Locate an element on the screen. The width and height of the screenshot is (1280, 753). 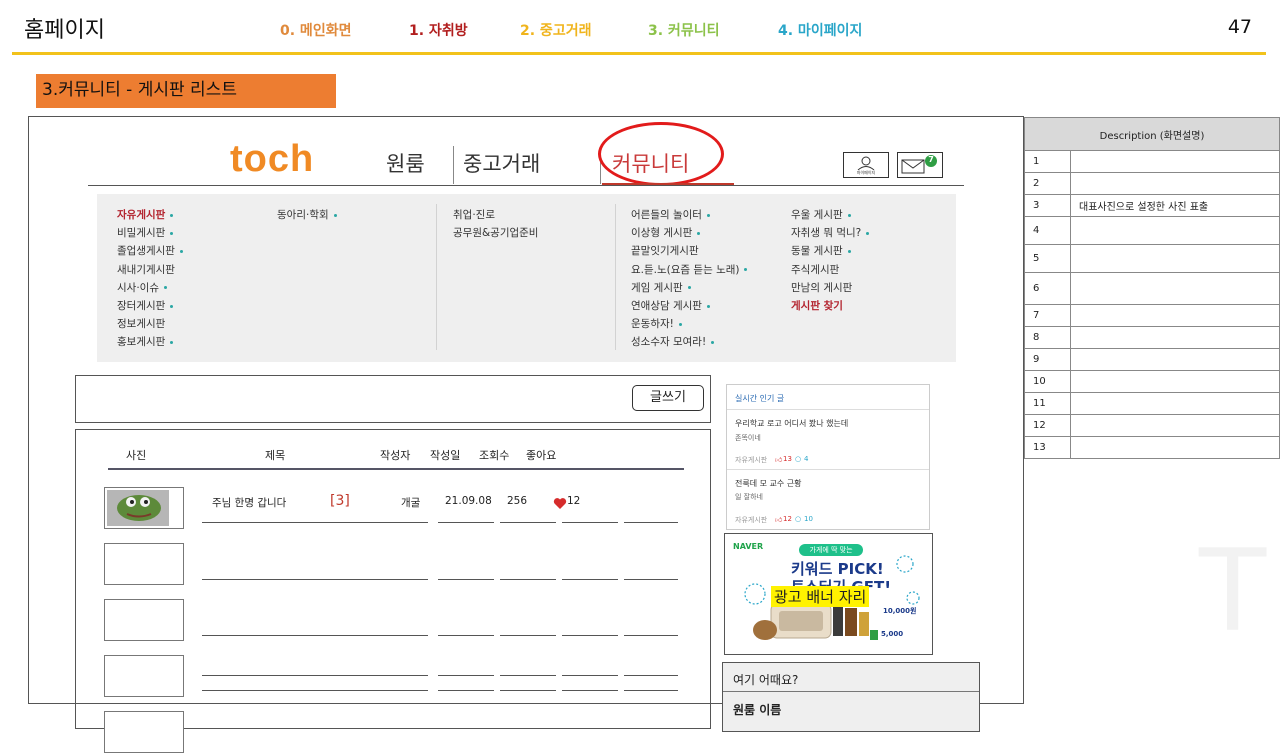
board-menu-item: 자유게시판 is located at coordinates (145, 214).